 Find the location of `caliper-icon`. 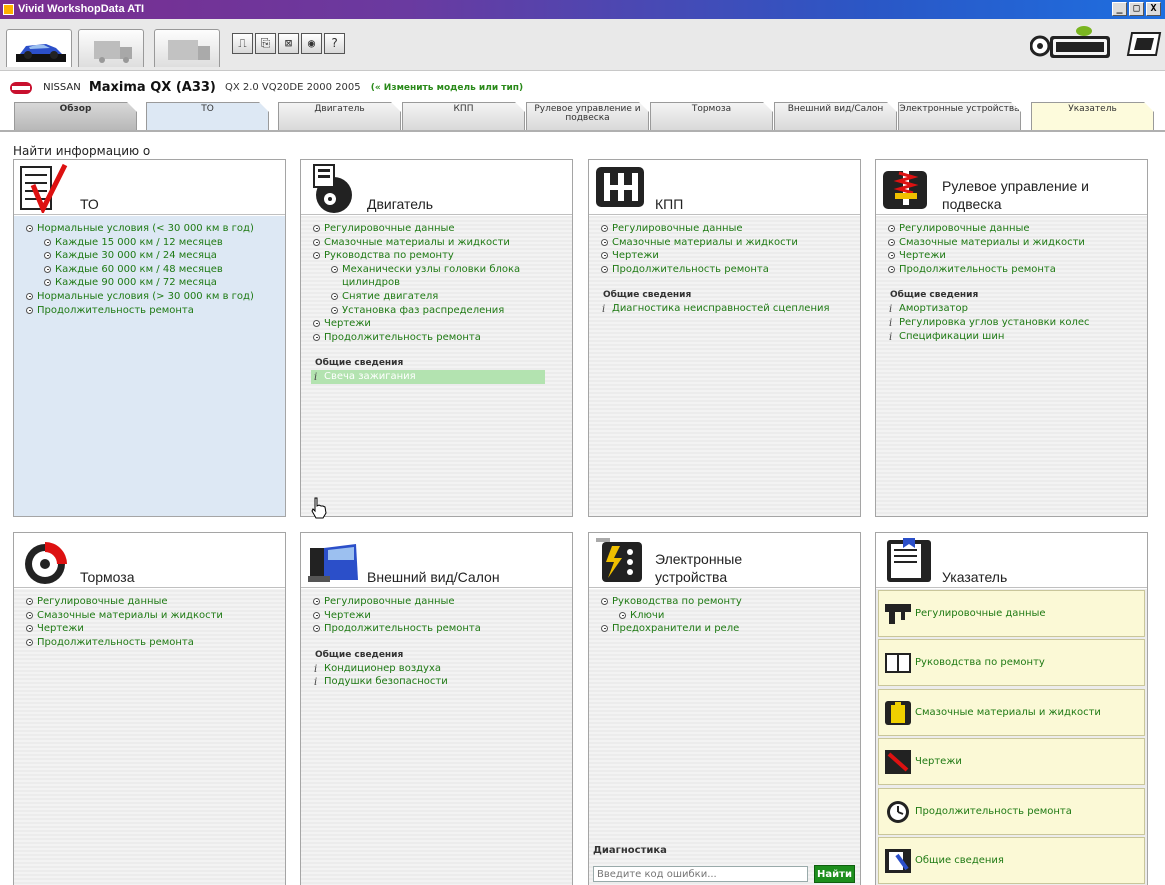

caliper-icon is located at coordinates (898, 614).